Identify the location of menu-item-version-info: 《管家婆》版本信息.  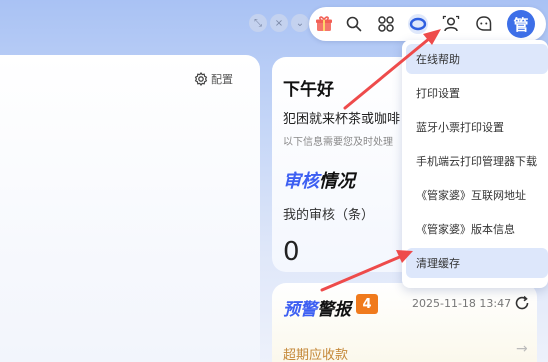
(477, 229).